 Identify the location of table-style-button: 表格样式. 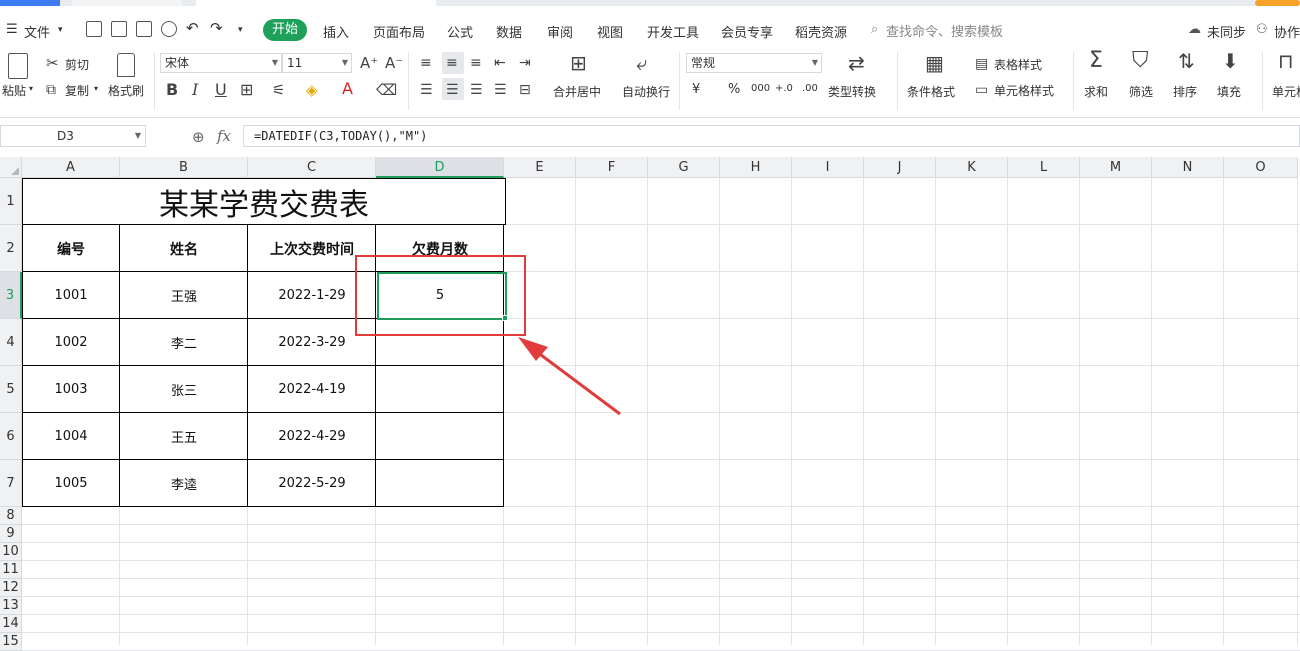
(1018, 64).